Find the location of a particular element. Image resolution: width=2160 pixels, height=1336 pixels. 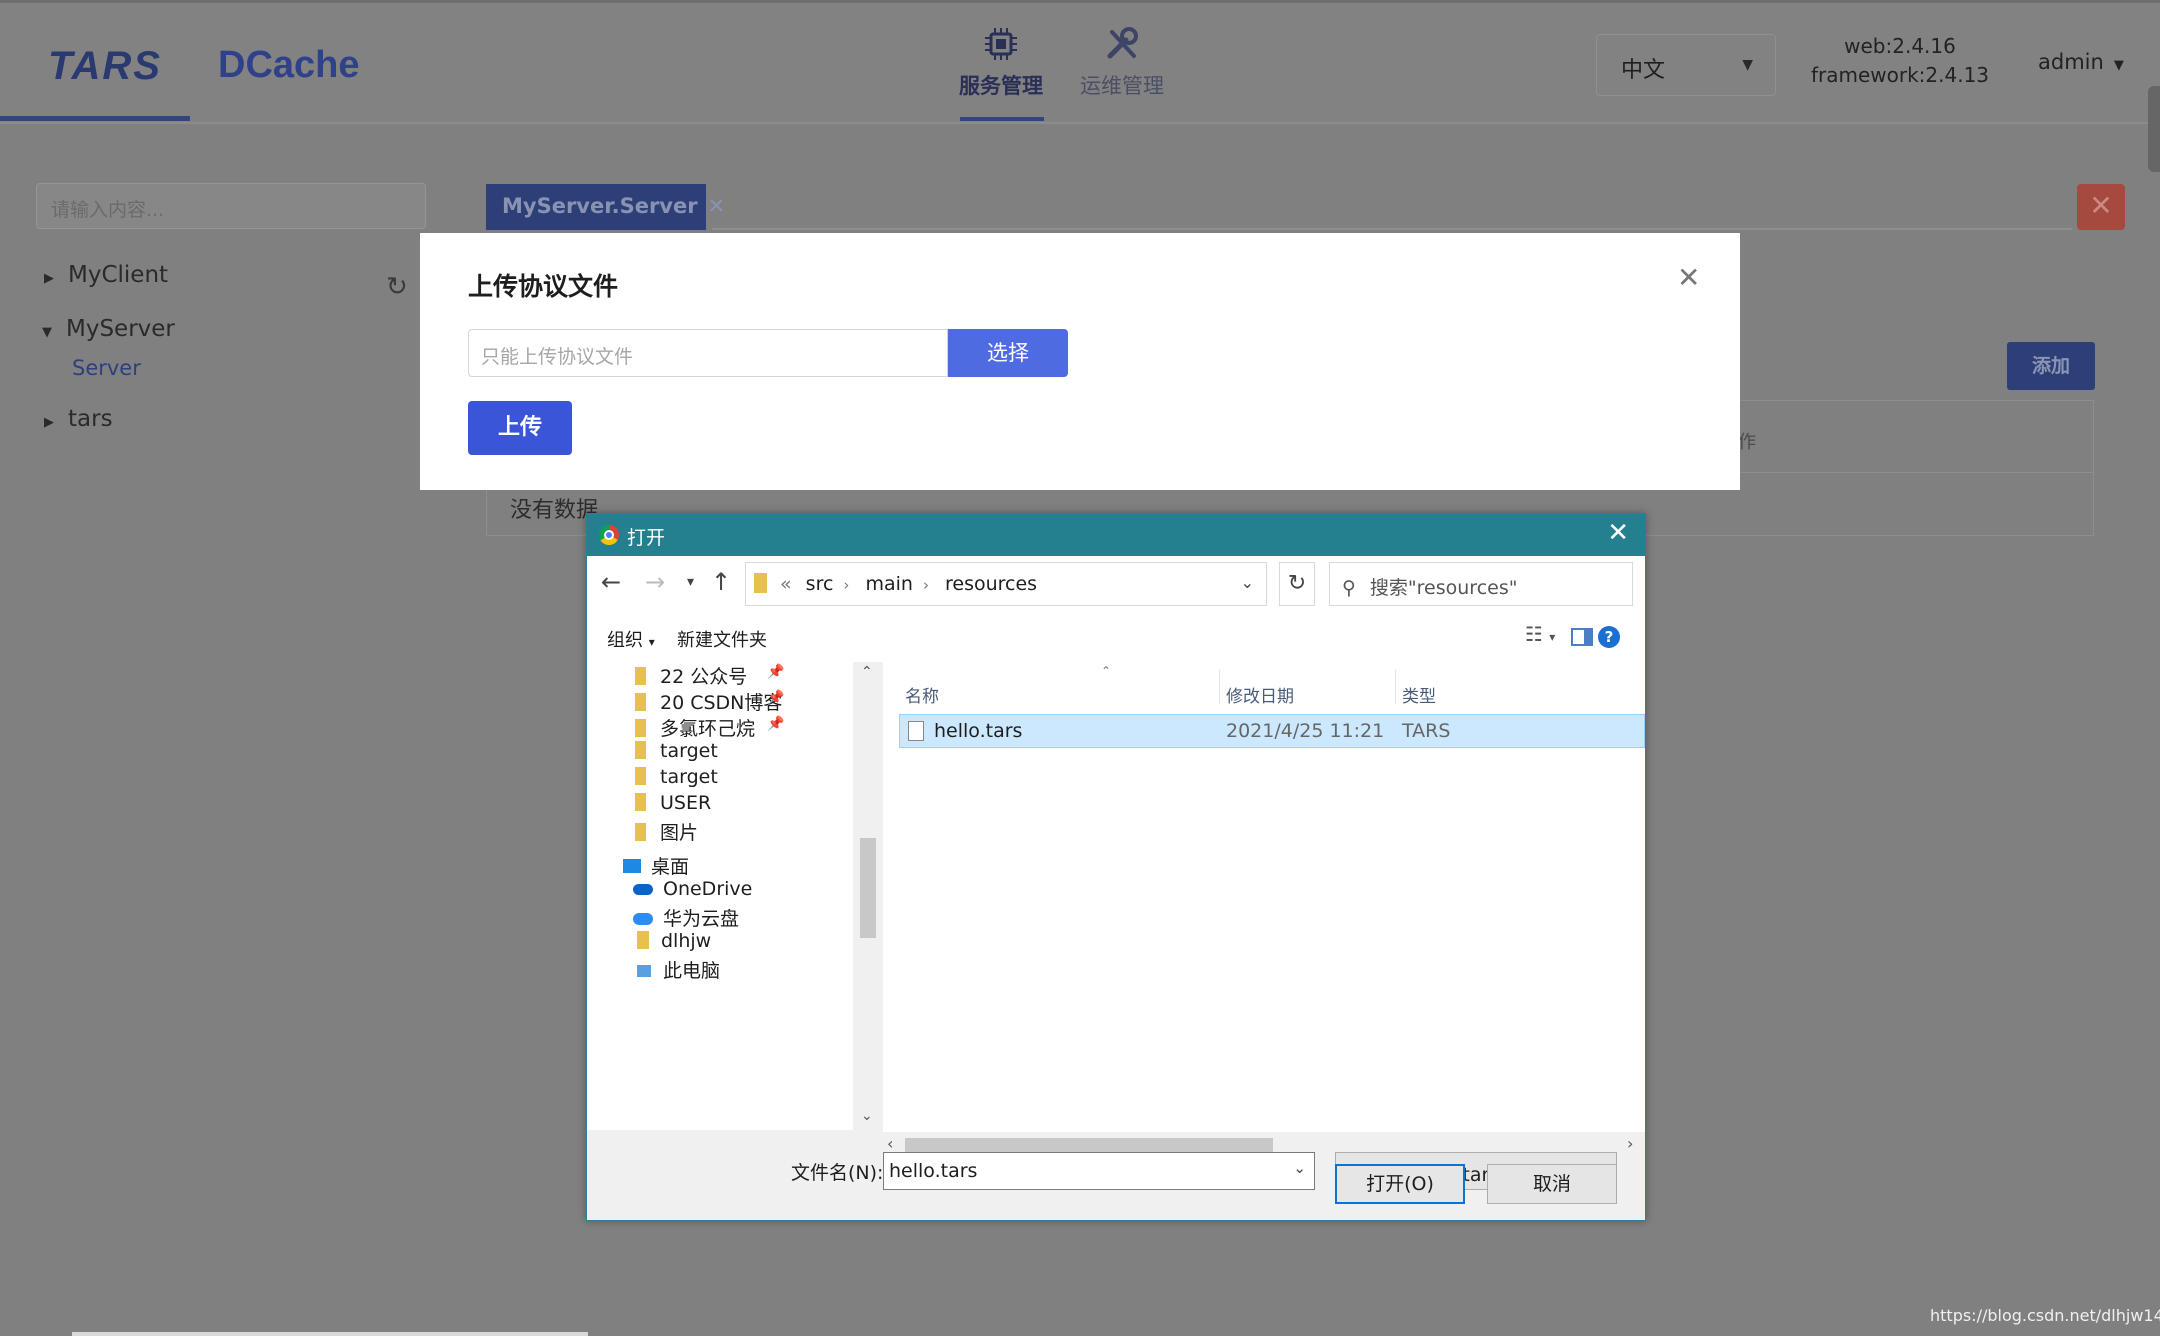

scrollbar-thumb is located at coordinates (868, 888).